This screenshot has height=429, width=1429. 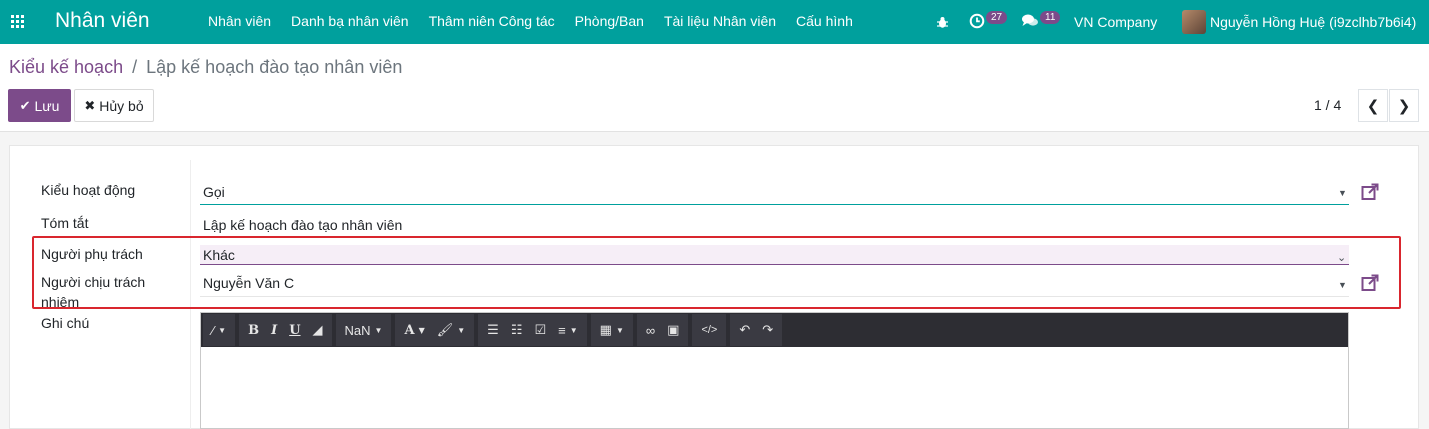 What do you see at coordinates (1342, 193) in the screenshot?
I see `activity-type-dropdown-icon: ▼` at bounding box center [1342, 193].